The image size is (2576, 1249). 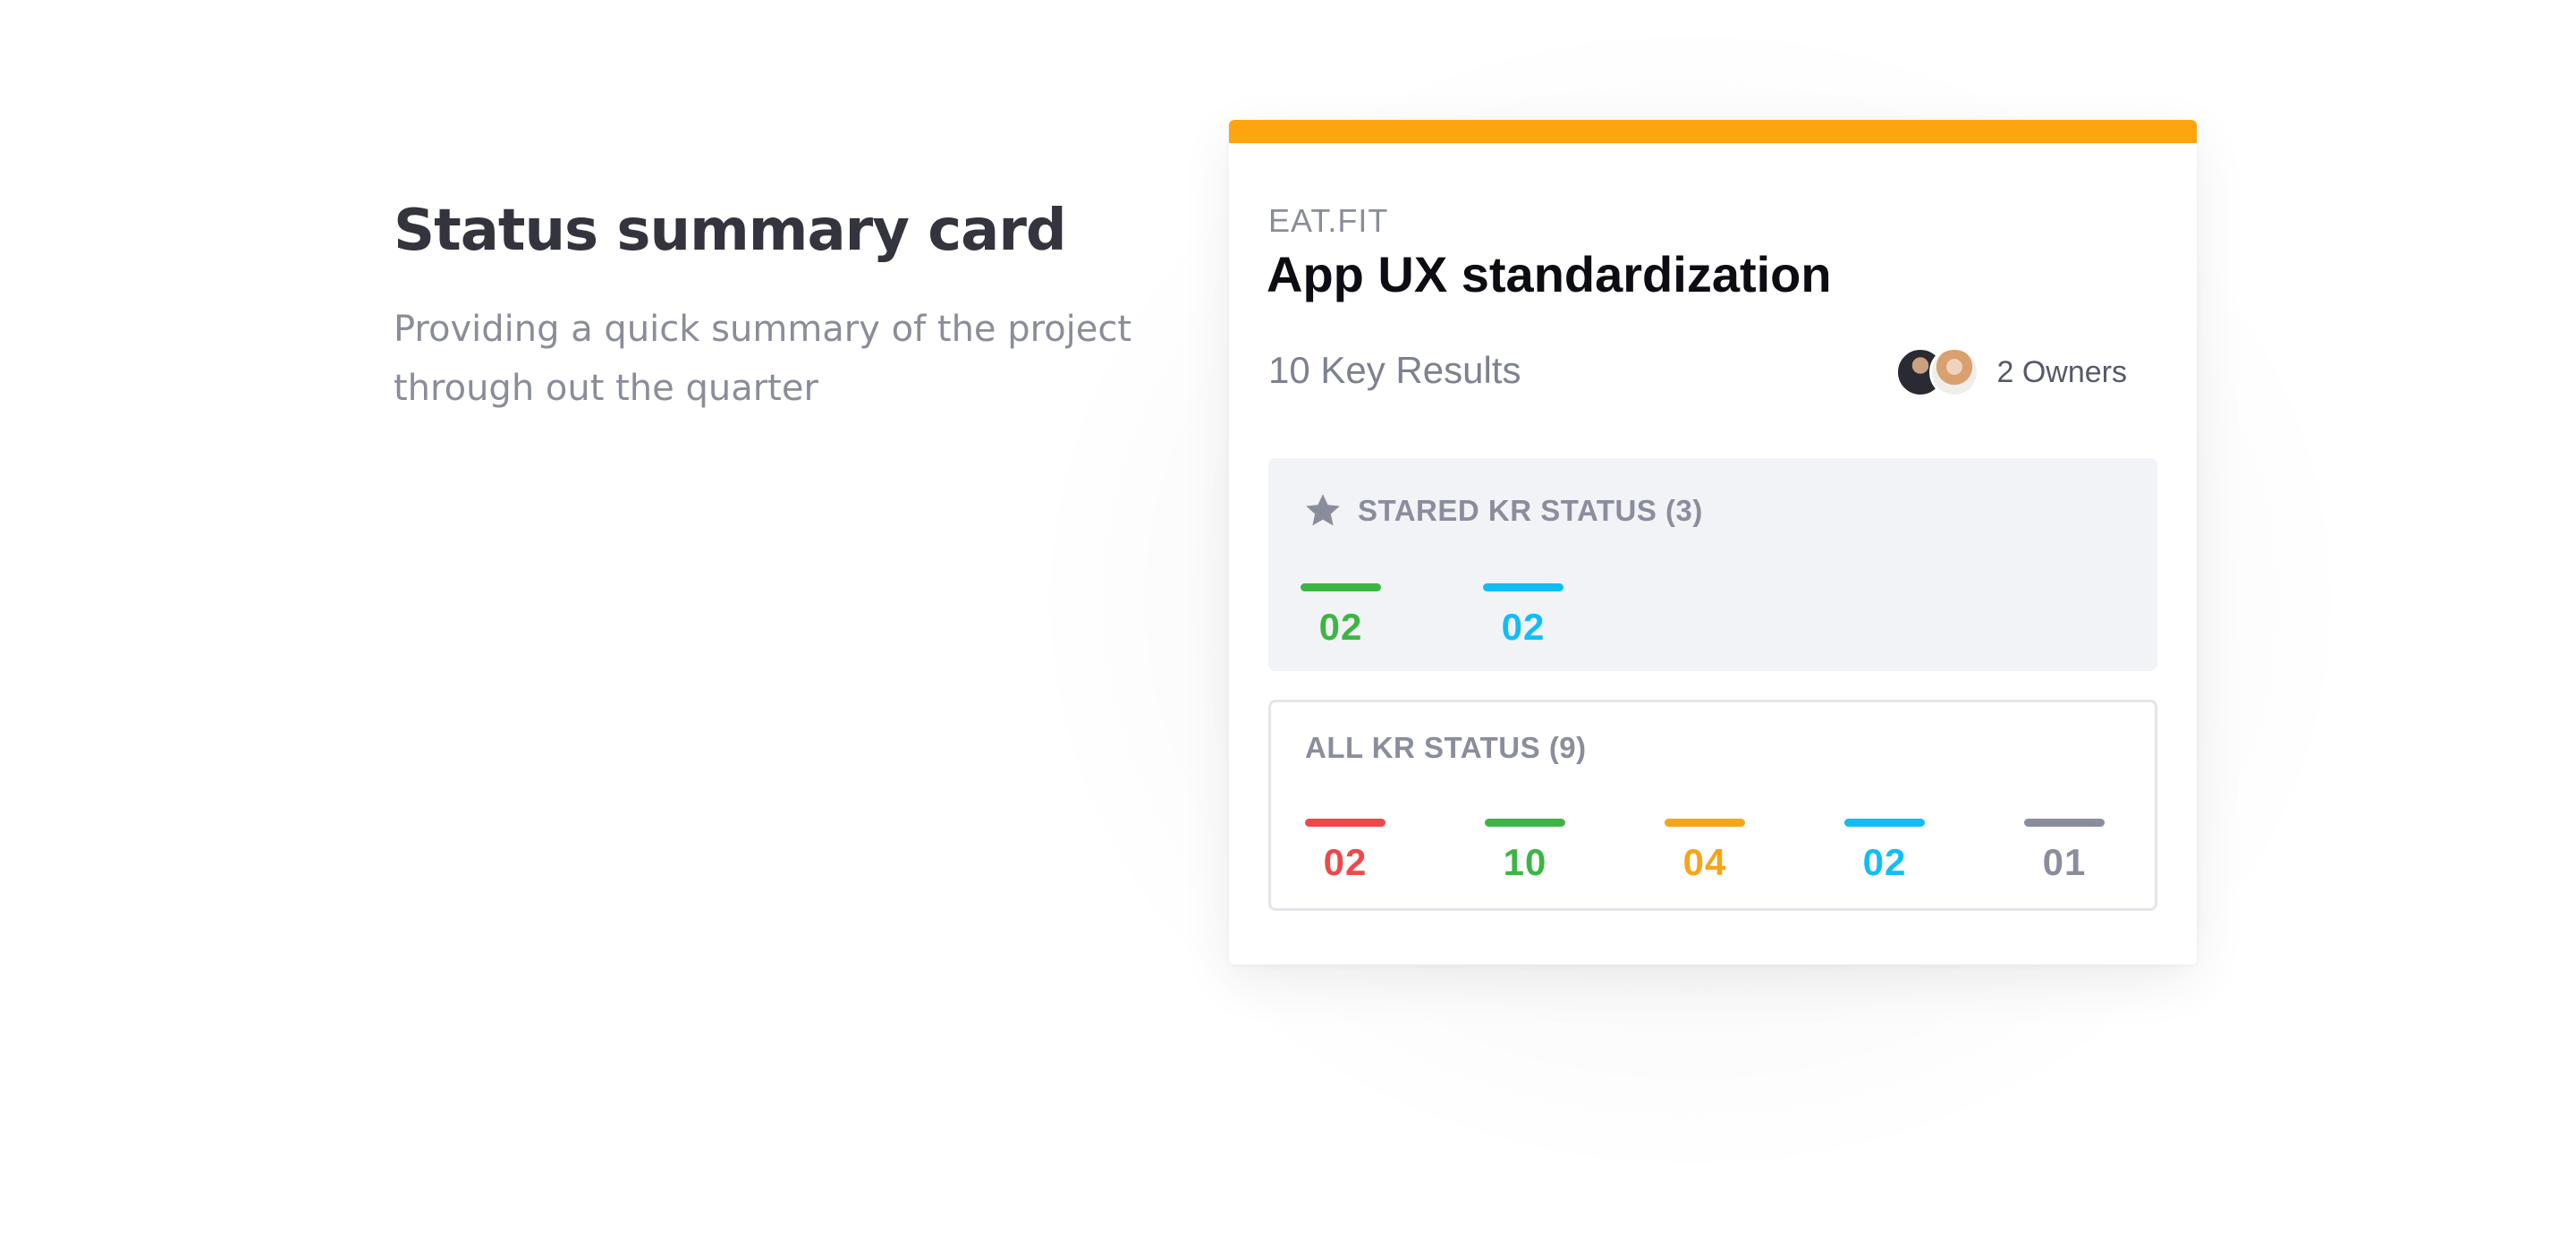 I want to click on intro-title: Status summary card, so click(x=730, y=231).